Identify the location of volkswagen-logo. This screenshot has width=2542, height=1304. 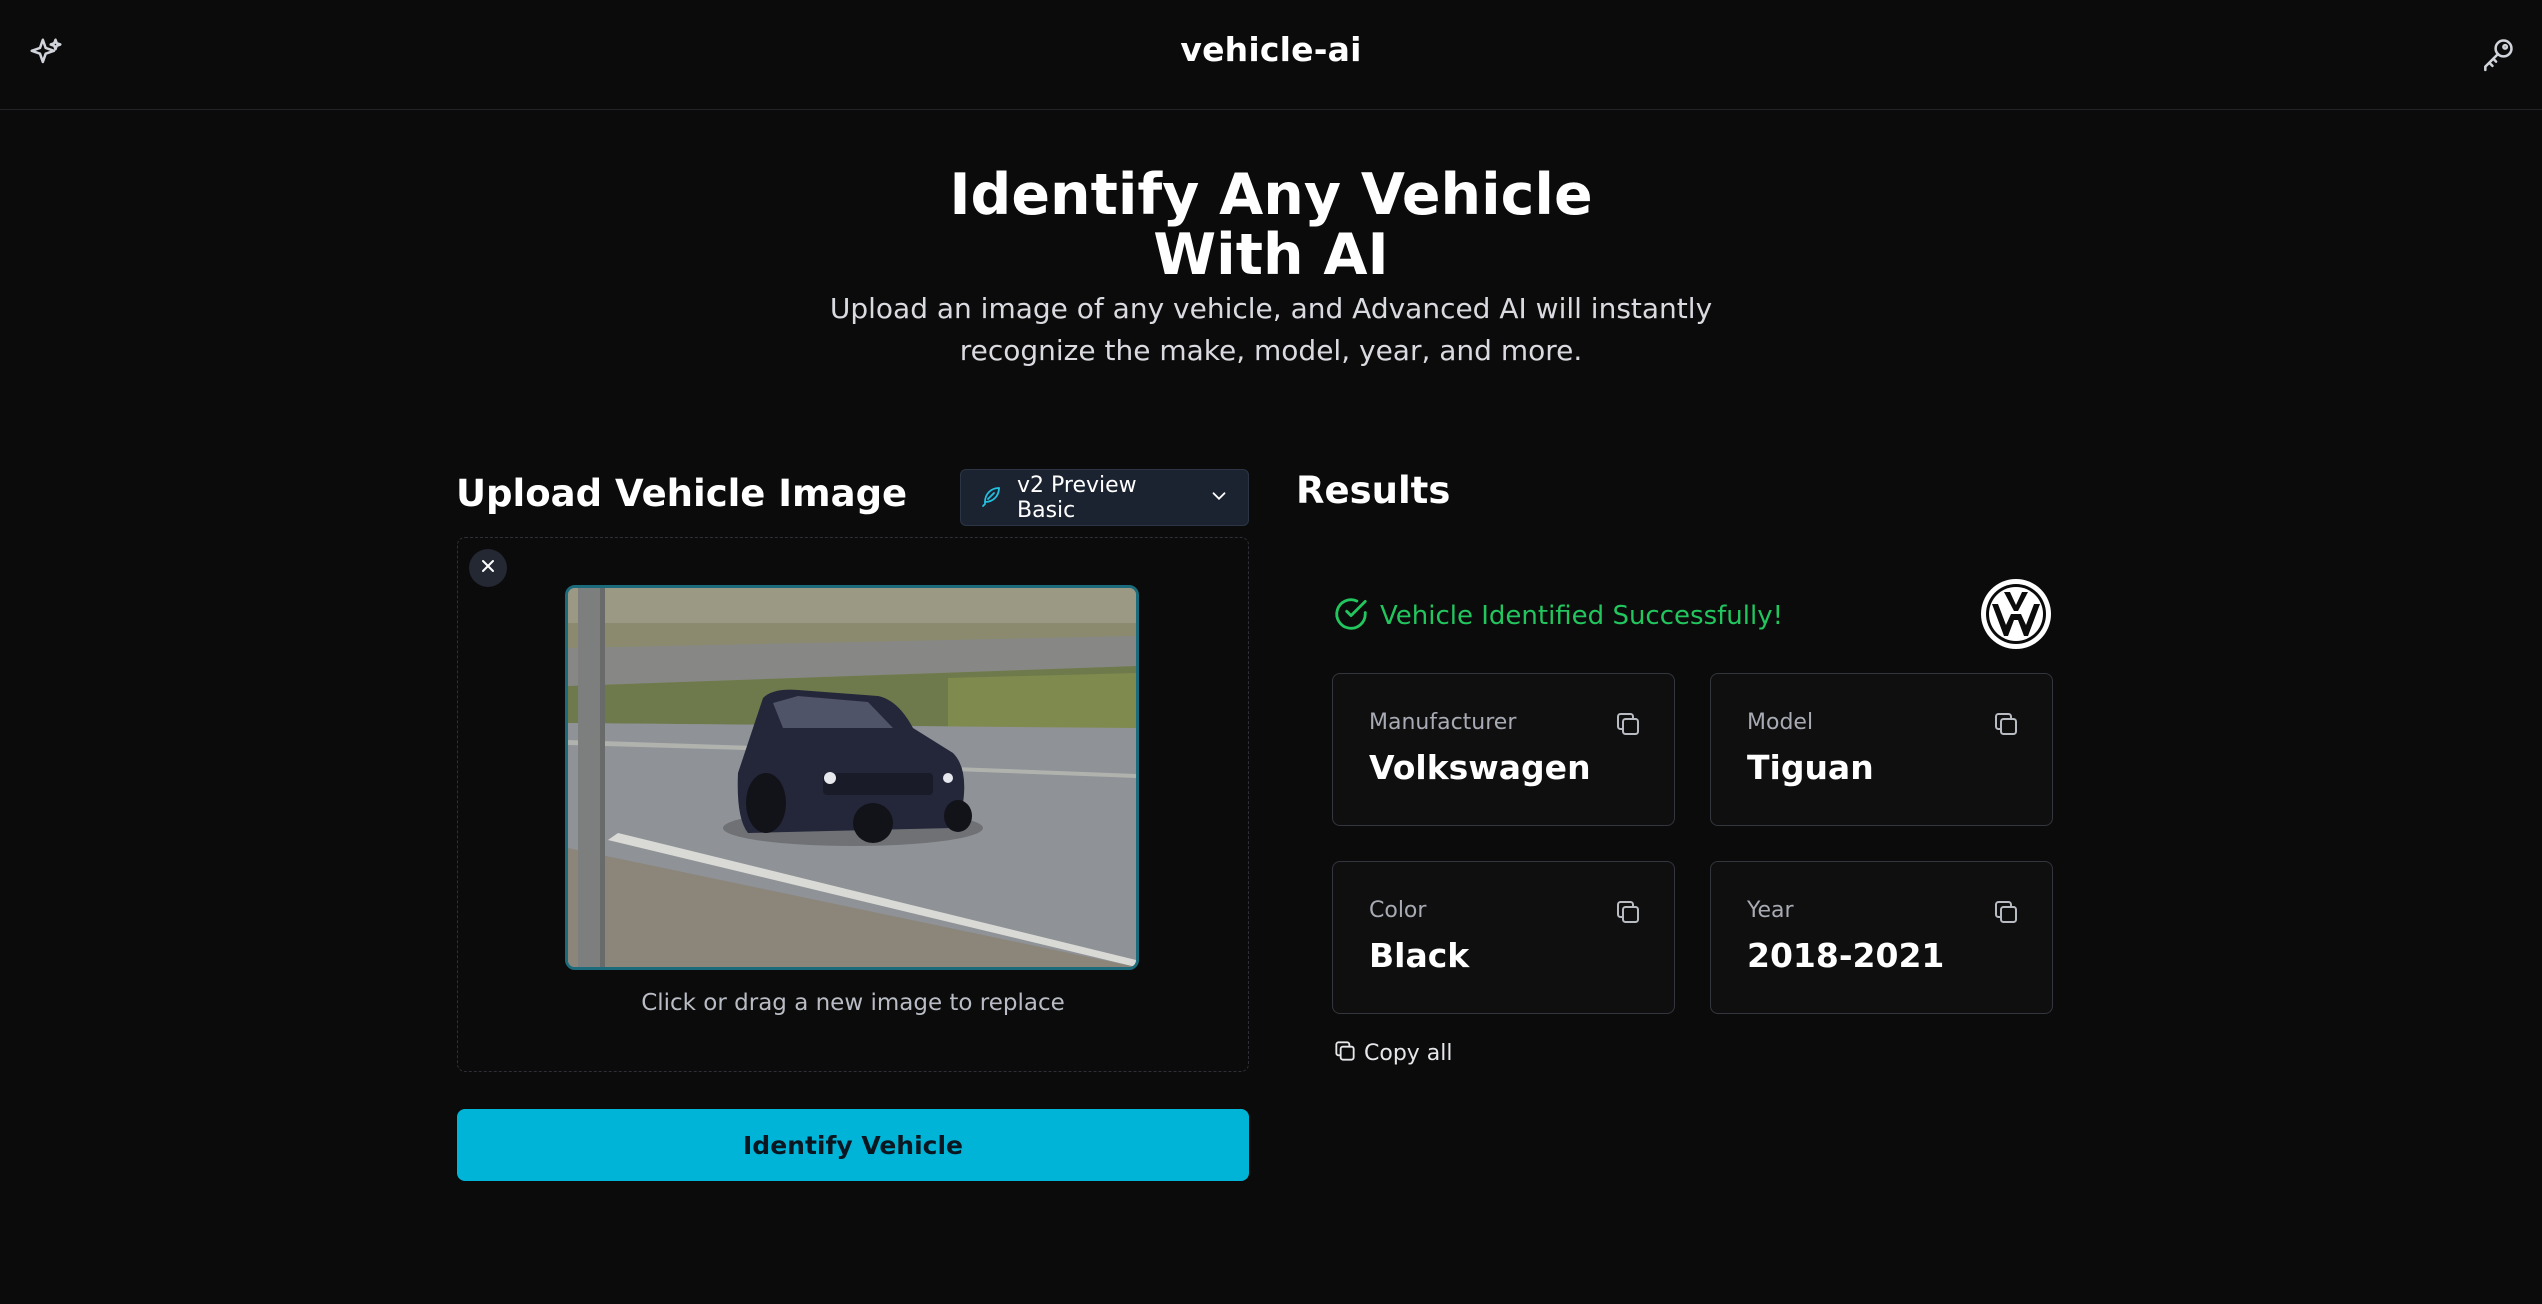
(2016, 614).